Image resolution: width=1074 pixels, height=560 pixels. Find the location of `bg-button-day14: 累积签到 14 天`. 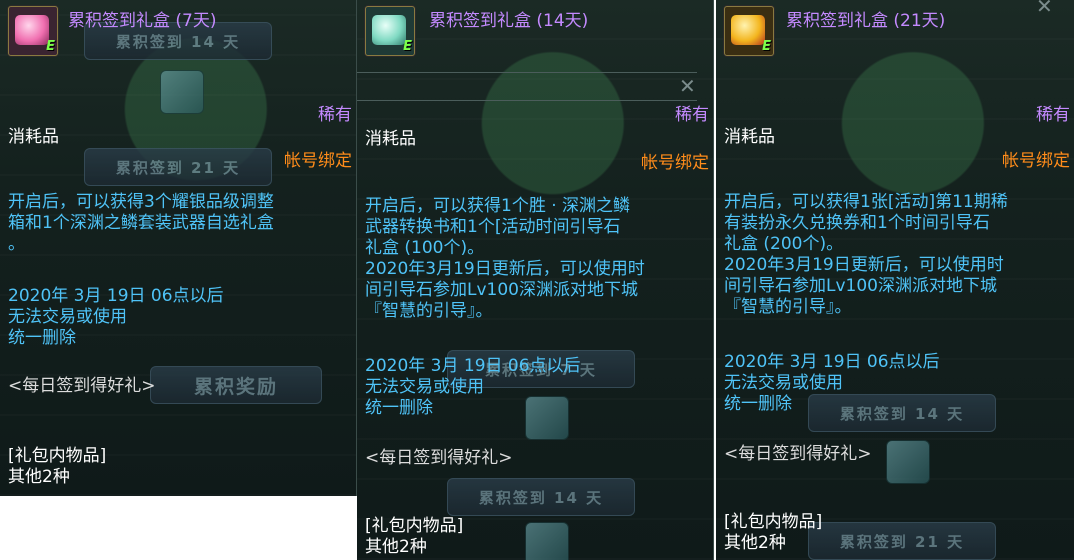

bg-button-day14: 累积签到 14 天 is located at coordinates (541, 497).